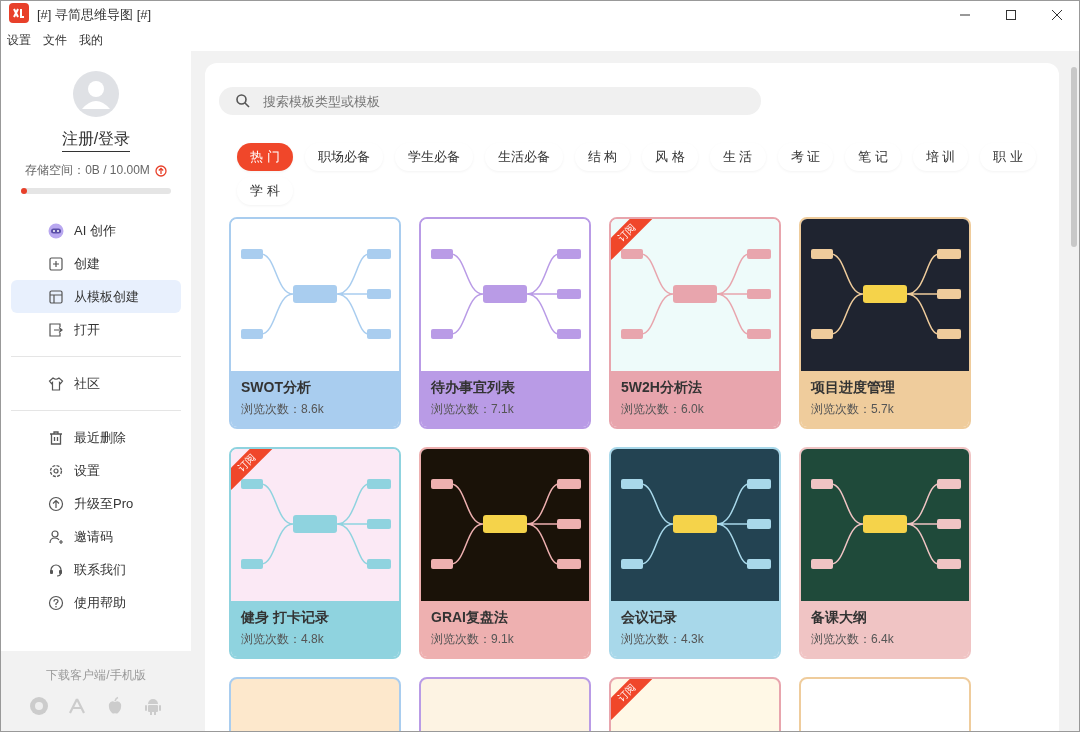 This screenshot has width=1080, height=732. Describe the element at coordinates (96, 569) in the screenshot. I see `nav-item: 联系我们` at that location.